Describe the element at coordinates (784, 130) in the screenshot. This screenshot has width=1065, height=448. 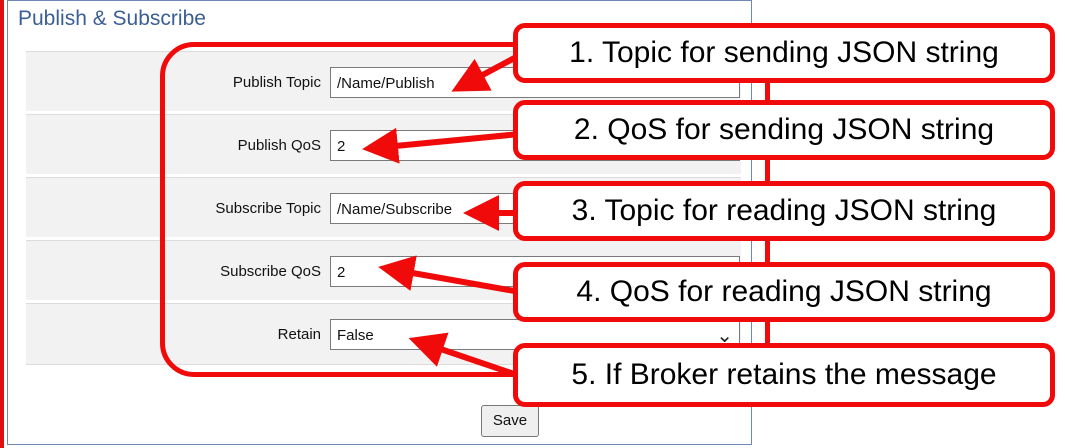
I see `callout-publish-qos: 2. QoS for sending JSON string` at that location.